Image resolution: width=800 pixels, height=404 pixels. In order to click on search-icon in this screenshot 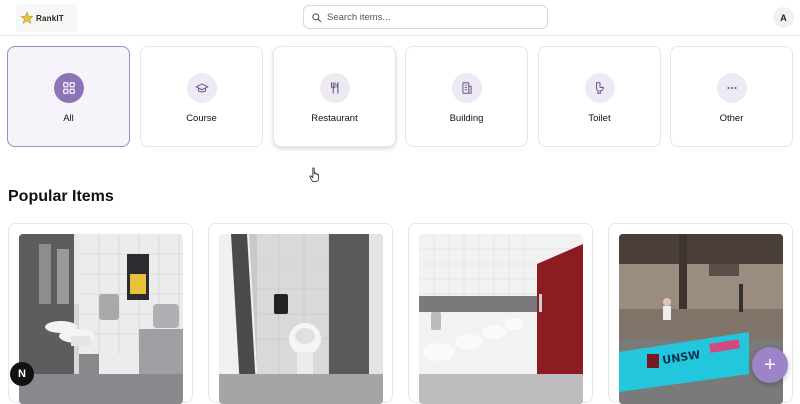, I will do `click(317, 17)`.